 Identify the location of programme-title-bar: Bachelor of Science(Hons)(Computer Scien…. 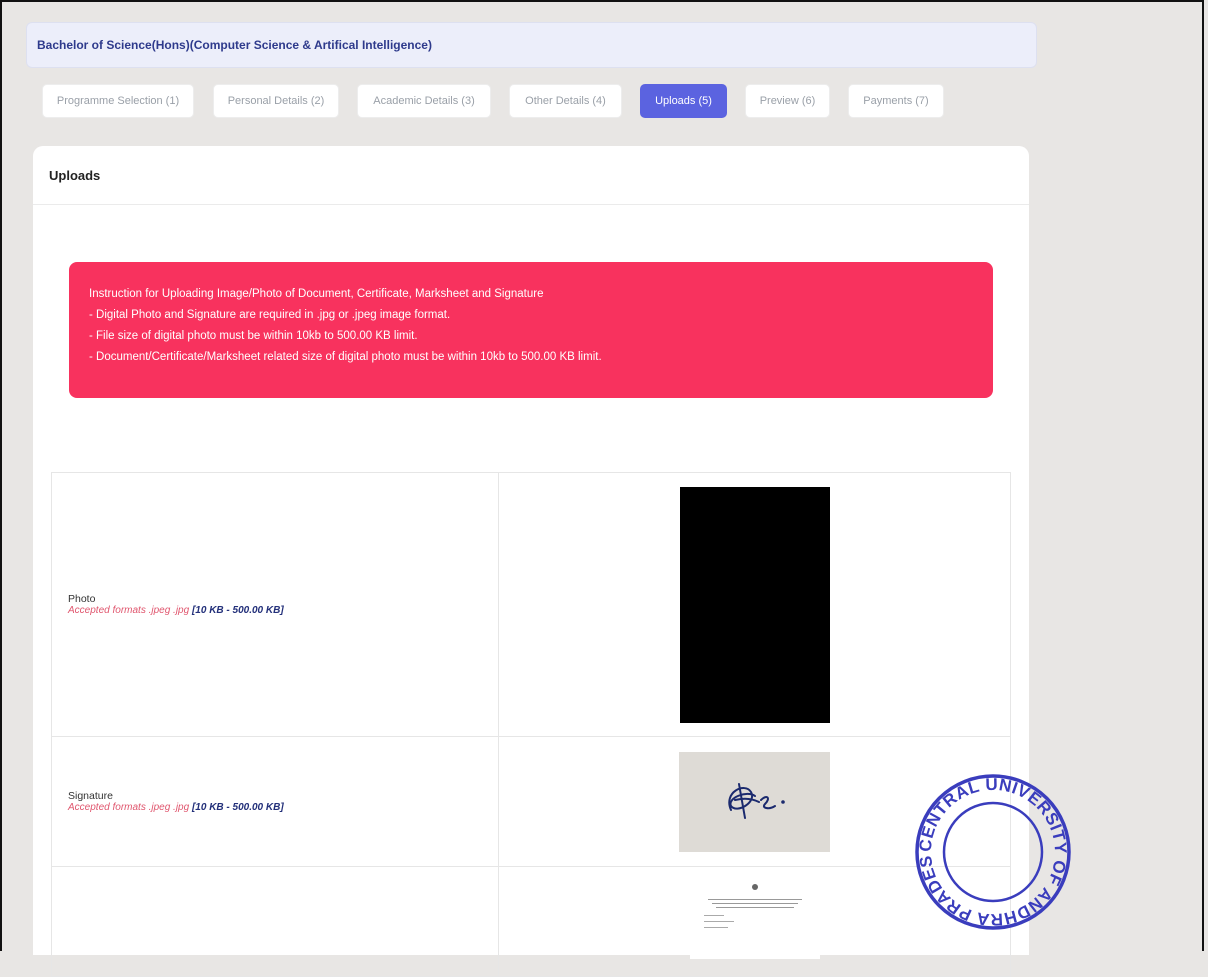
(531, 45).